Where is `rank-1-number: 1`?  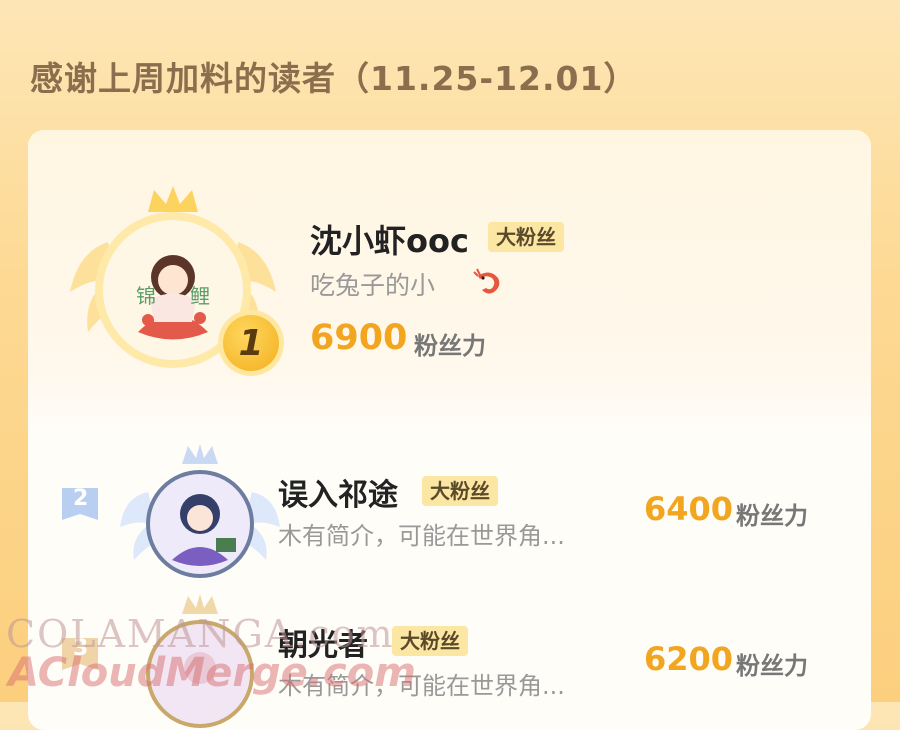
rank-1-number: 1 is located at coordinates (251, 343).